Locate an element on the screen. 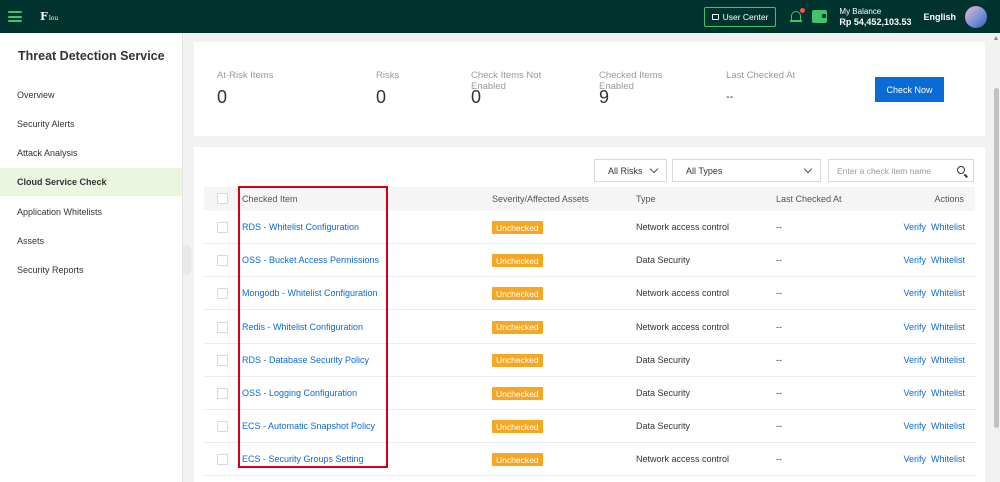  scrollbar is located at coordinates (996, 257).